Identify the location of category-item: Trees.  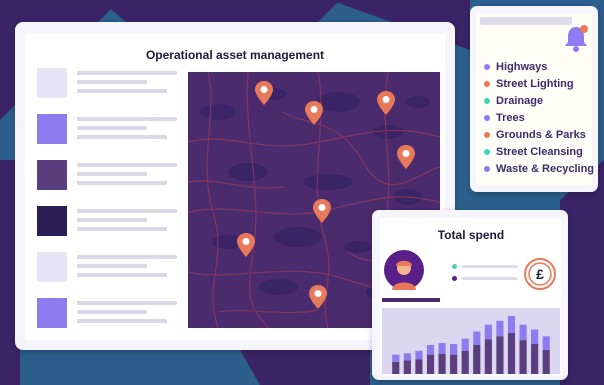
(504, 118).